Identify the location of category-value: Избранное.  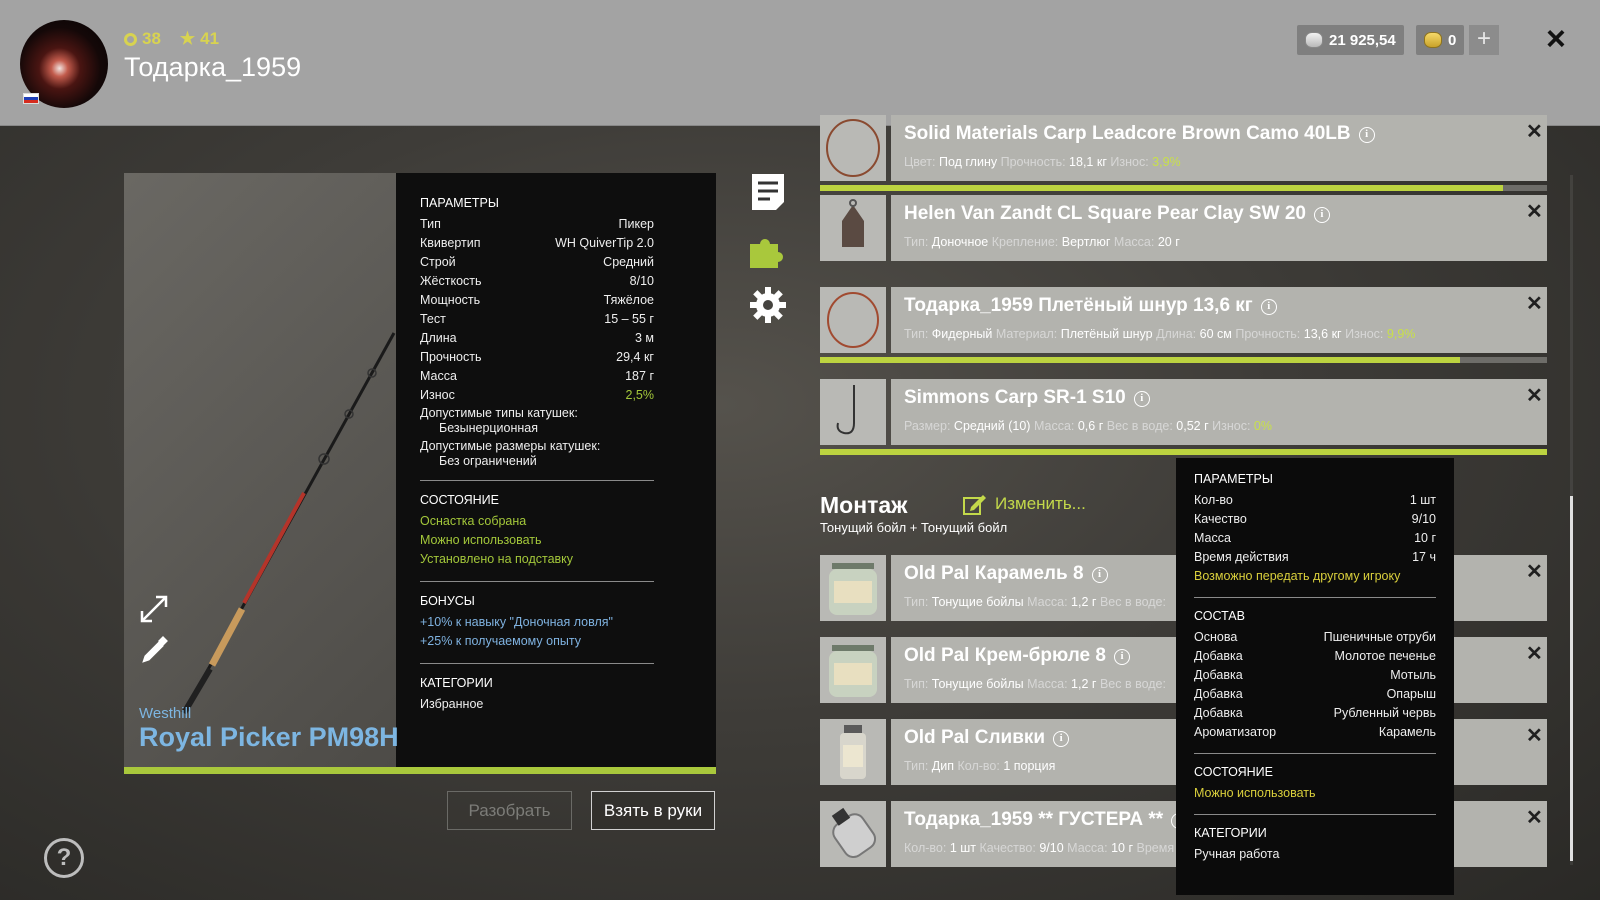
(537, 704).